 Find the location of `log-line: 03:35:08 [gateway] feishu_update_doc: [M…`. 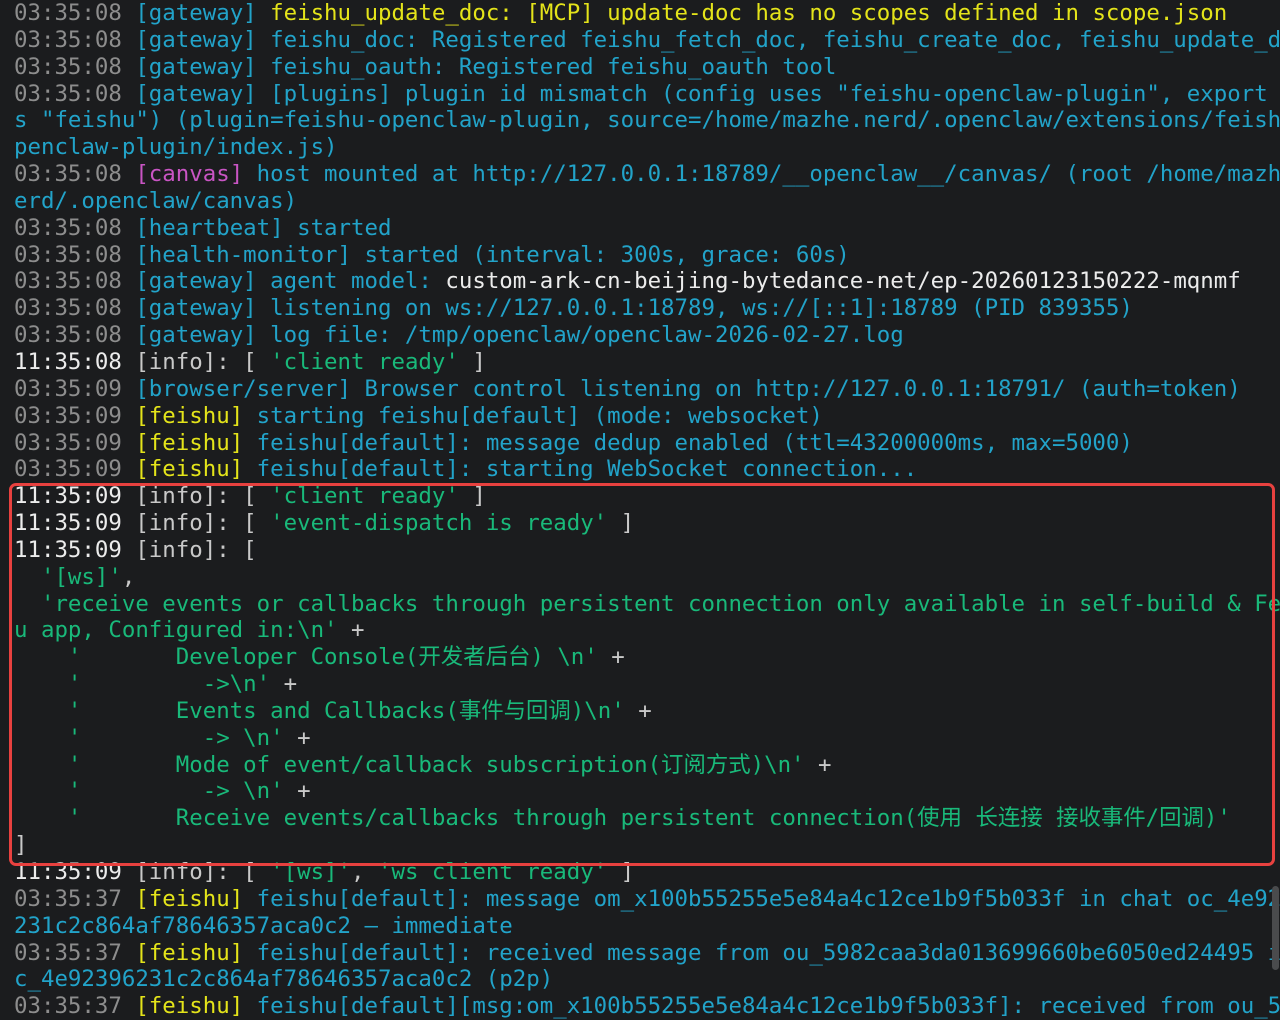

log-line: 03:35:08 [gateway] feishu_update_doc: [M… is located at coordinates (647, 13).